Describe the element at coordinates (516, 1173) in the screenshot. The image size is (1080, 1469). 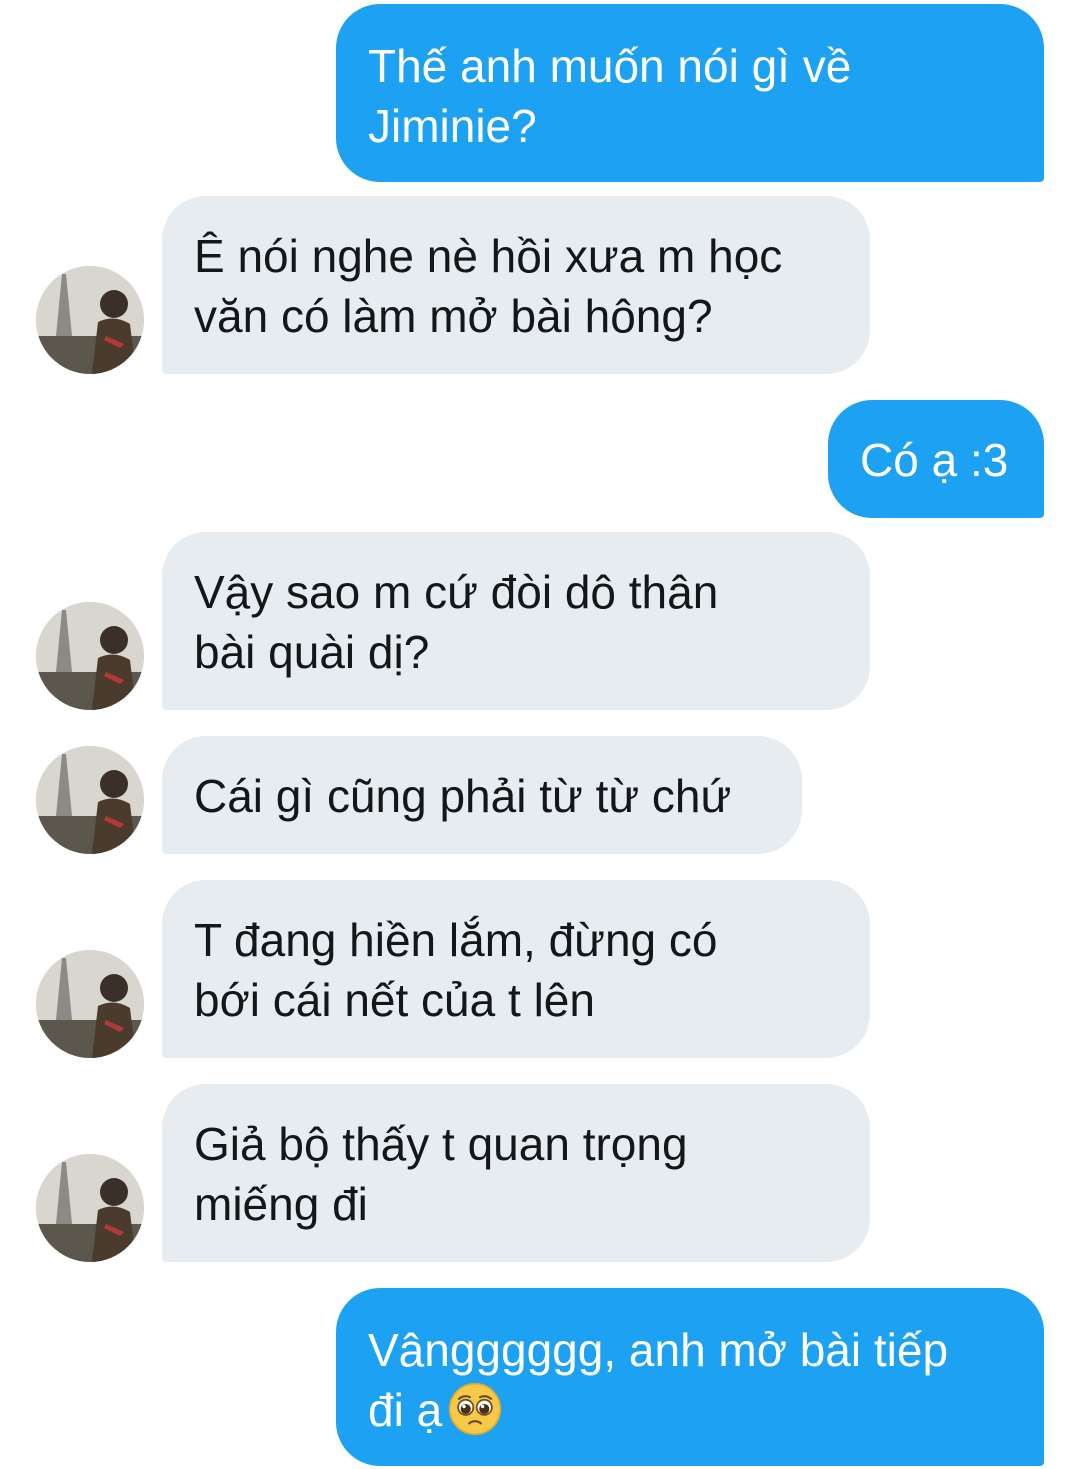
I see `received-message-bubble: Giả bộ thấy t quan trọng miếng đi` at that location.